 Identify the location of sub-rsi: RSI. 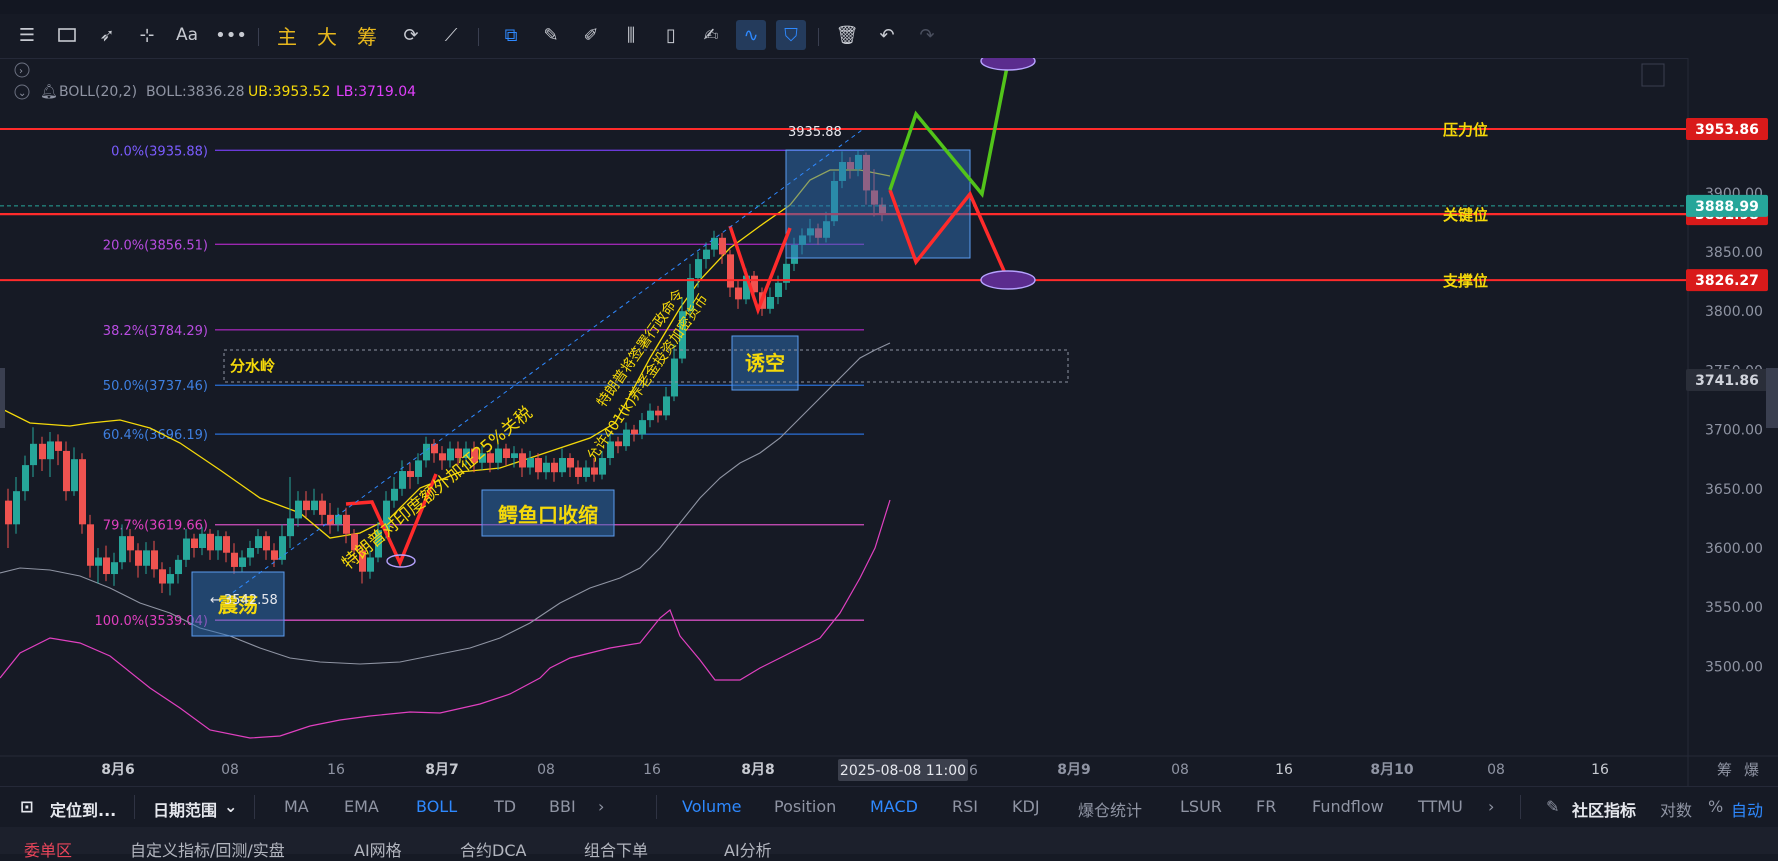
(965, 806).